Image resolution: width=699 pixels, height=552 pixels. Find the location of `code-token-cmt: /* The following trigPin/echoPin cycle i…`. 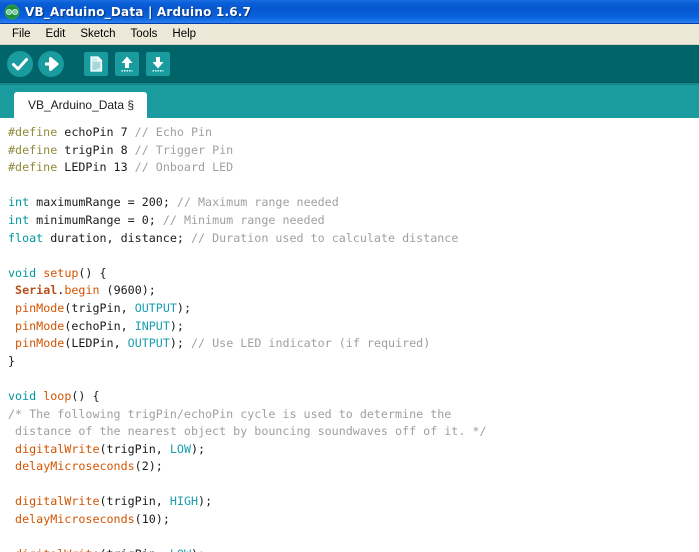

code-token-cmt: /* The following trigPin/echoPin cycle i… is located at coordinates (230, 413).